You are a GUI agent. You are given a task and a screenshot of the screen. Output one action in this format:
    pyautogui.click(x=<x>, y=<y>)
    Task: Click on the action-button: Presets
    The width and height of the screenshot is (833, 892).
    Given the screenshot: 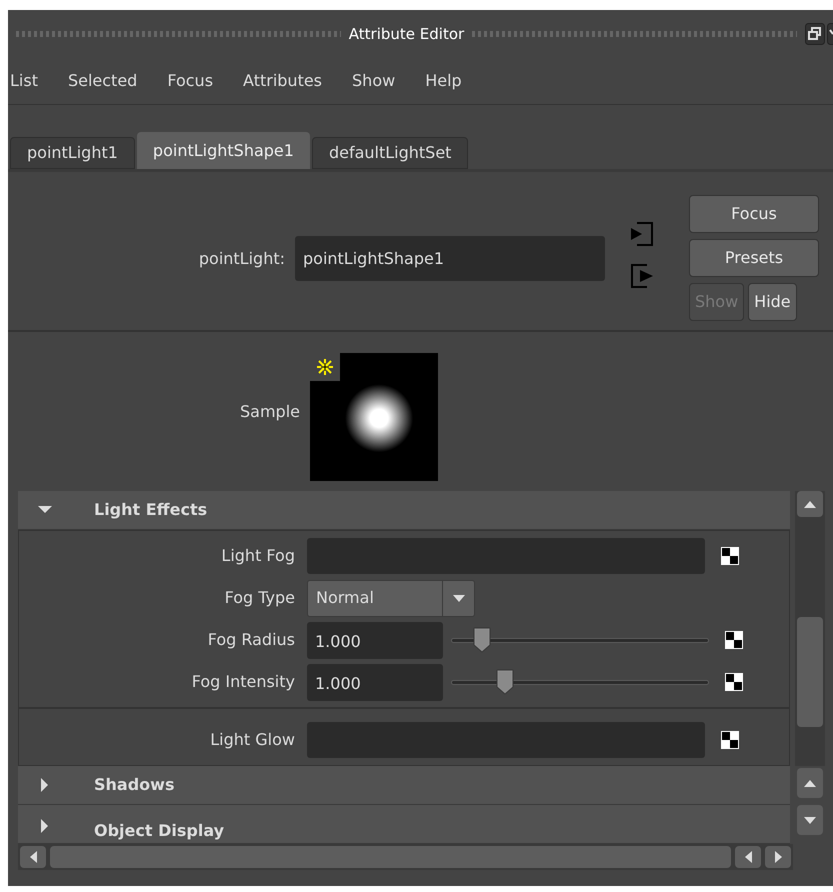 What is the action you would take?
    pyautogui.click(x=754, y=258)
    